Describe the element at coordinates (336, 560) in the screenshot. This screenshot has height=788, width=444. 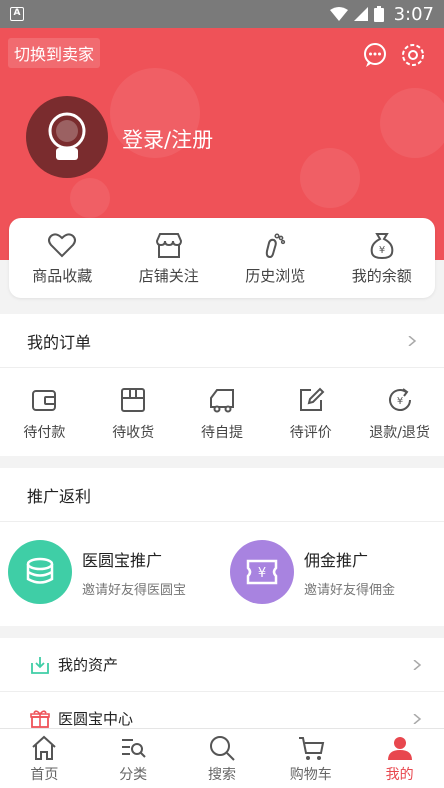
I see `promo-title: 佣金推广` at that location.